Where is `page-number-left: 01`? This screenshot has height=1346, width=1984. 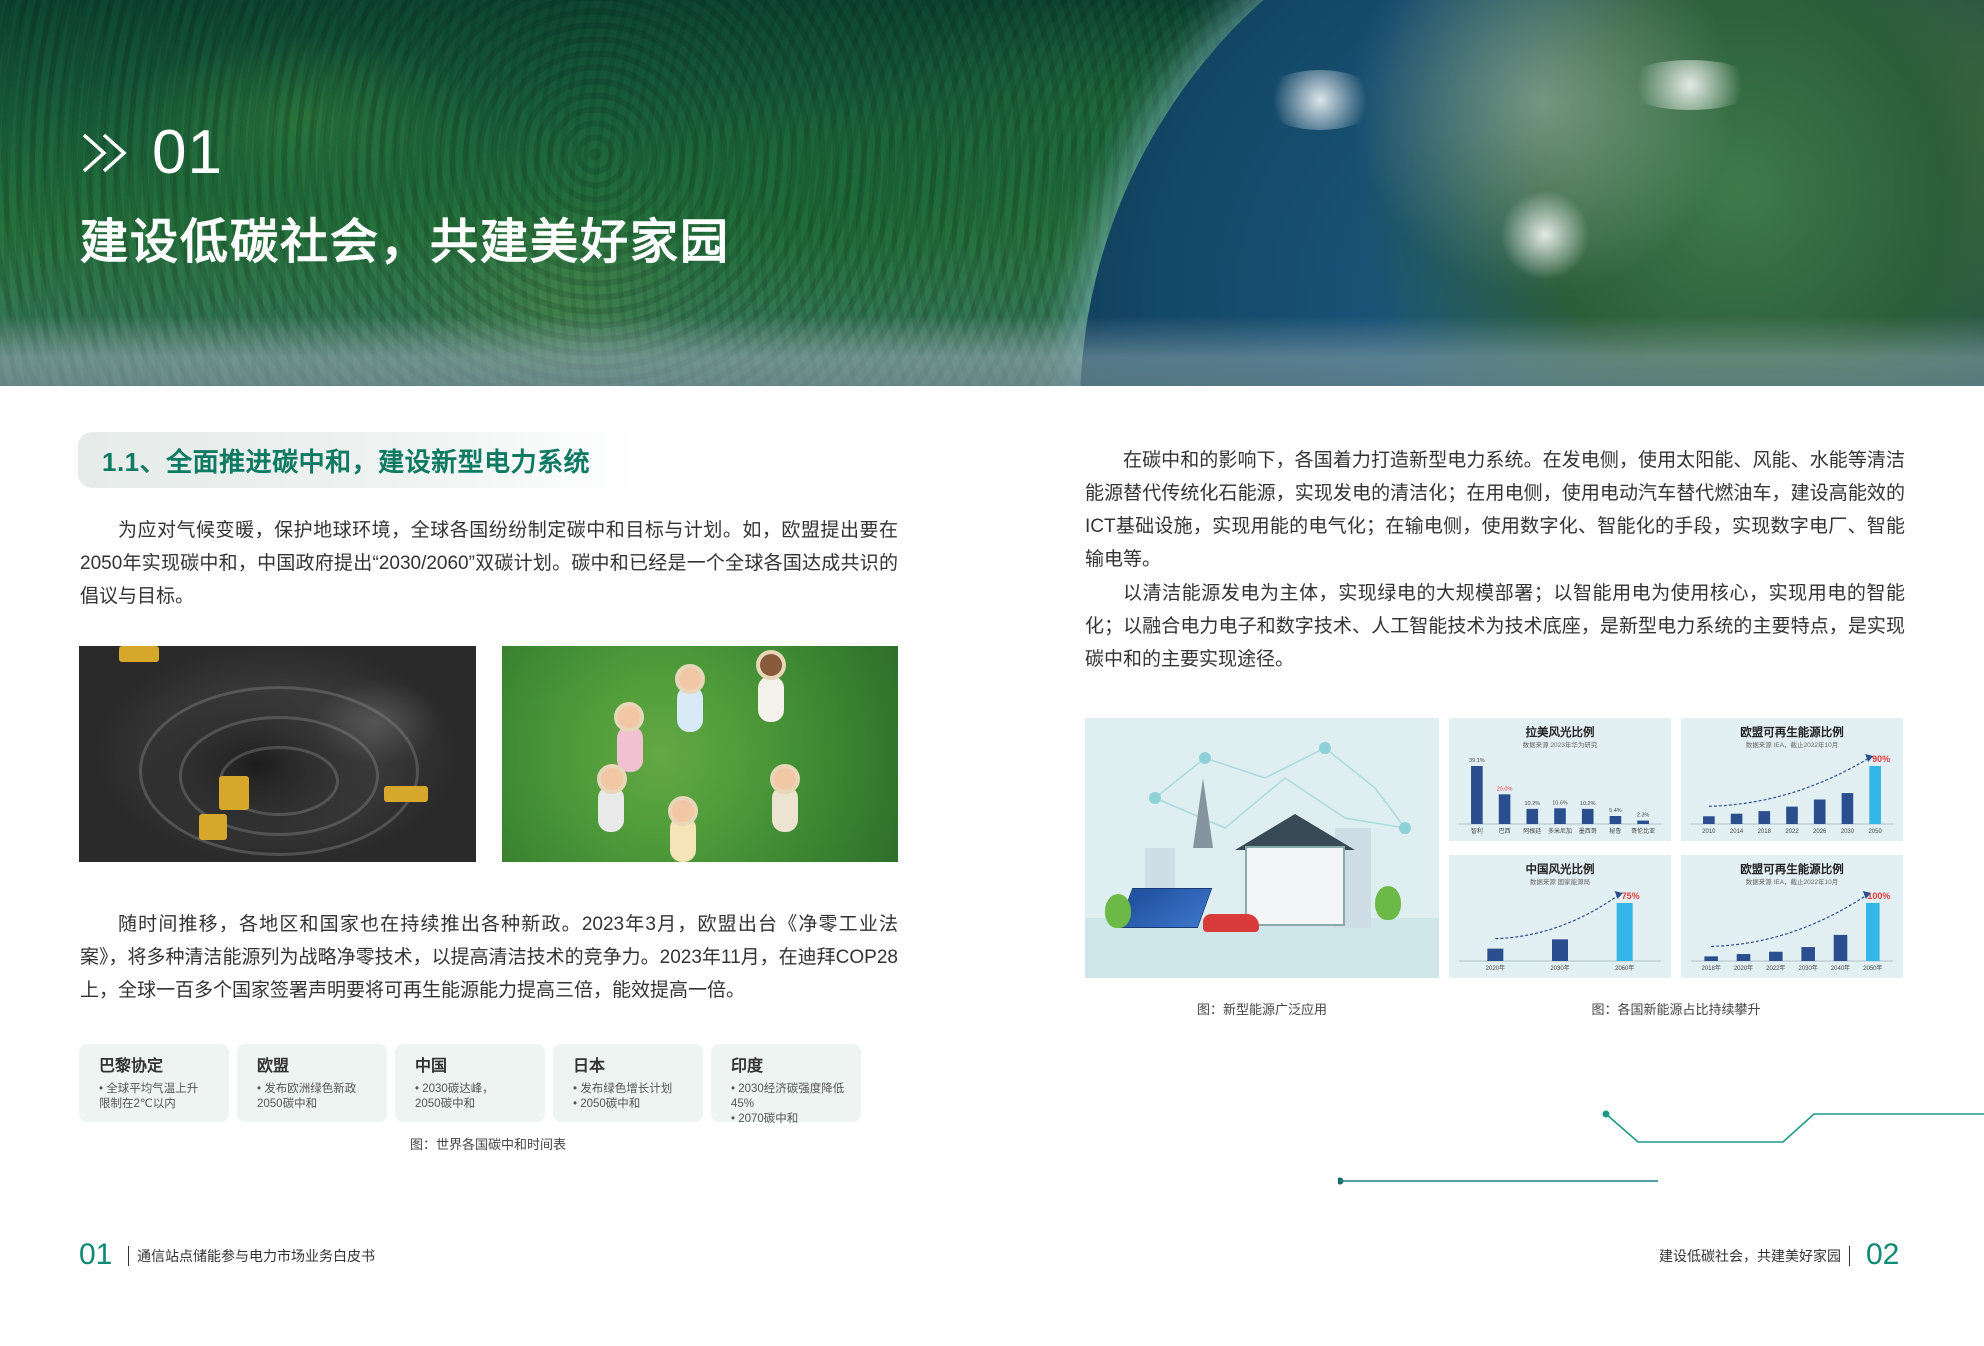 page-number-left: 01 is located at coordinates (96, 1254).